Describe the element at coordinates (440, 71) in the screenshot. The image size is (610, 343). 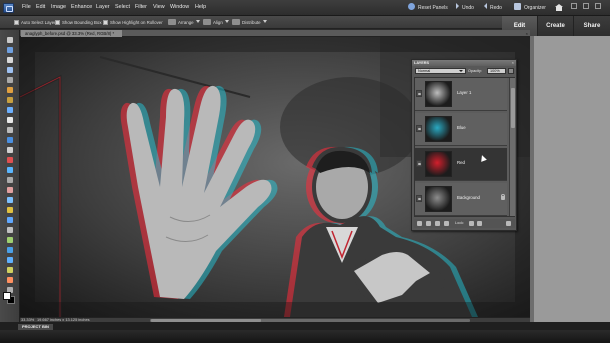
I see `blend-mode-select: Normal` at that location.